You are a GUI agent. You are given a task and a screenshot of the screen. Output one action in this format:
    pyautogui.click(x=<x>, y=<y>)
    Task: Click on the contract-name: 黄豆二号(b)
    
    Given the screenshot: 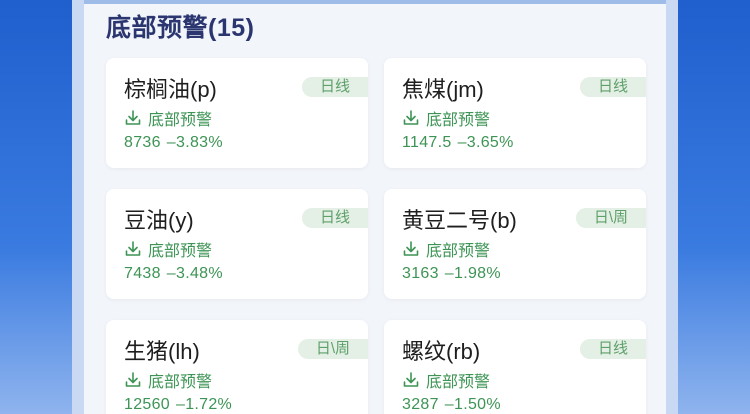 What is the action you would take?
    pyautogui.click(x=459, y=220)
    